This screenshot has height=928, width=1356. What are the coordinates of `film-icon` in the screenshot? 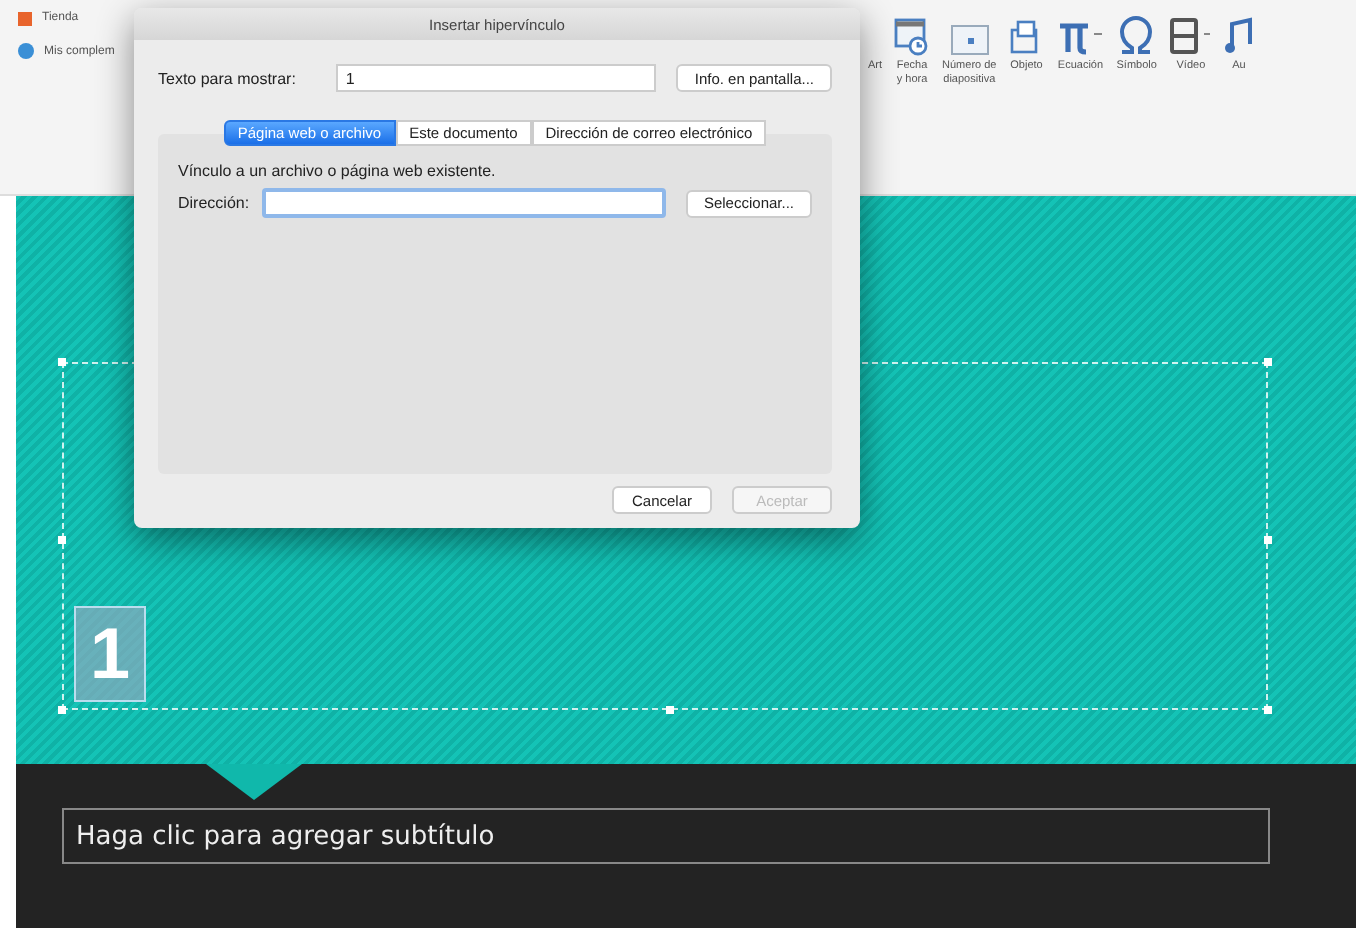 It's located at (1190, 36).